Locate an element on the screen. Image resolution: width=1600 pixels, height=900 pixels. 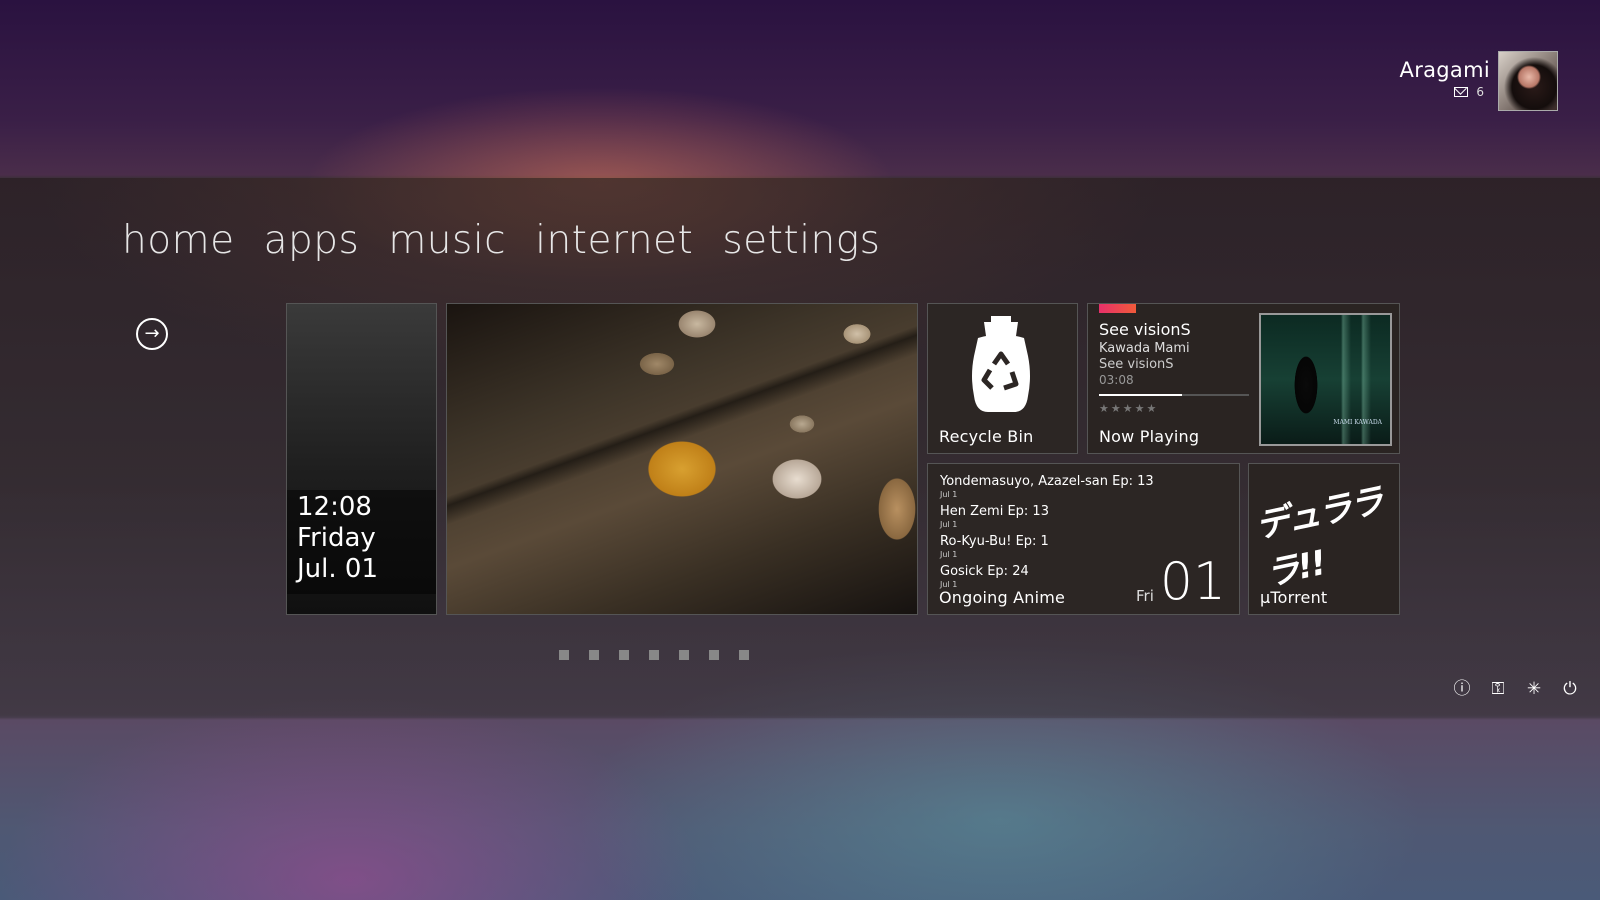
clock-time: 12:08 is located at coordinates (334, 507).